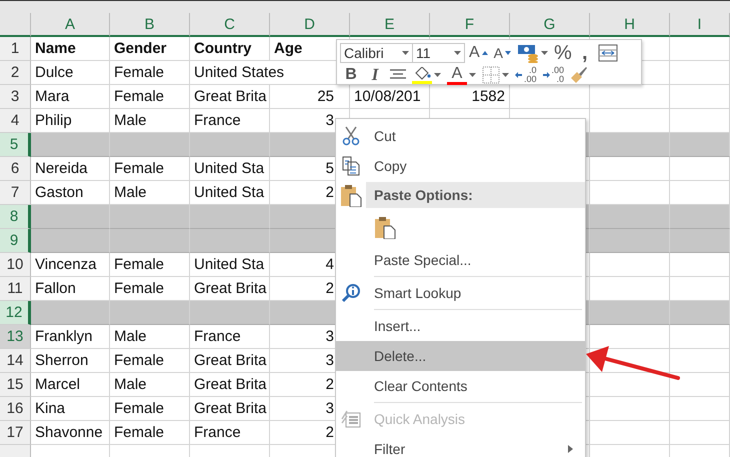  What do you see at coordinates (570, 449) in the screenshot?
I see `submenu-arrow-icon` at bounding box center [570, 449].